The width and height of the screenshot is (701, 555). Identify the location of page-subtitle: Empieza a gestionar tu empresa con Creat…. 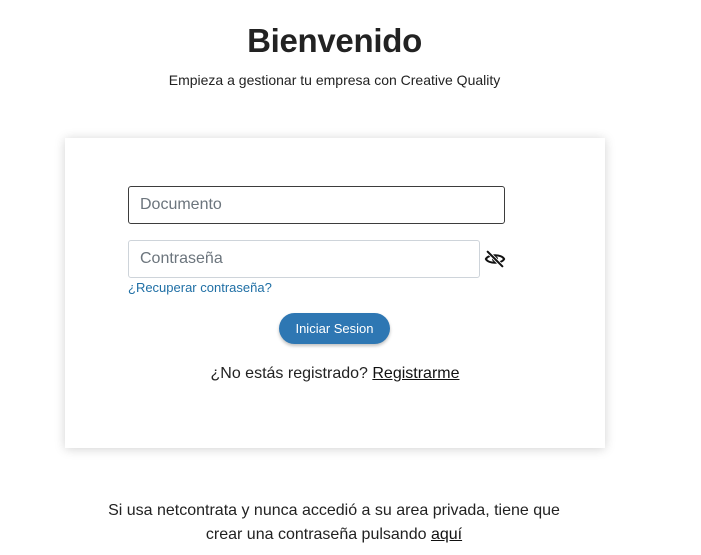
(334, 80).